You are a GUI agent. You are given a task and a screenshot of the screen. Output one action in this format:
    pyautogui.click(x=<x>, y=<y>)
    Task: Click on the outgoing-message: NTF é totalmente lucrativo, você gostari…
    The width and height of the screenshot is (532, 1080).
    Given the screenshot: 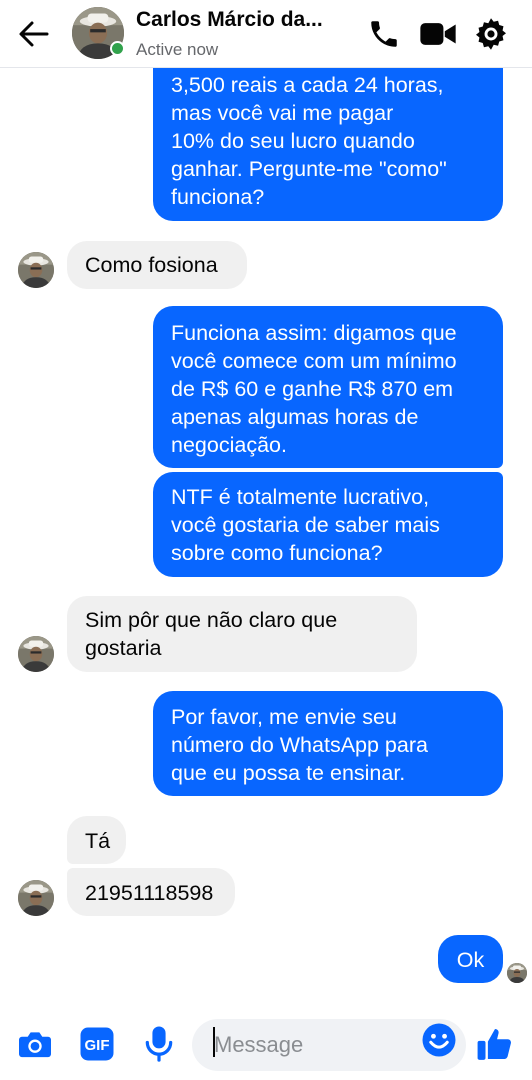 What is the action you would take?
    pyautogui.click(x=328, y=524)
    